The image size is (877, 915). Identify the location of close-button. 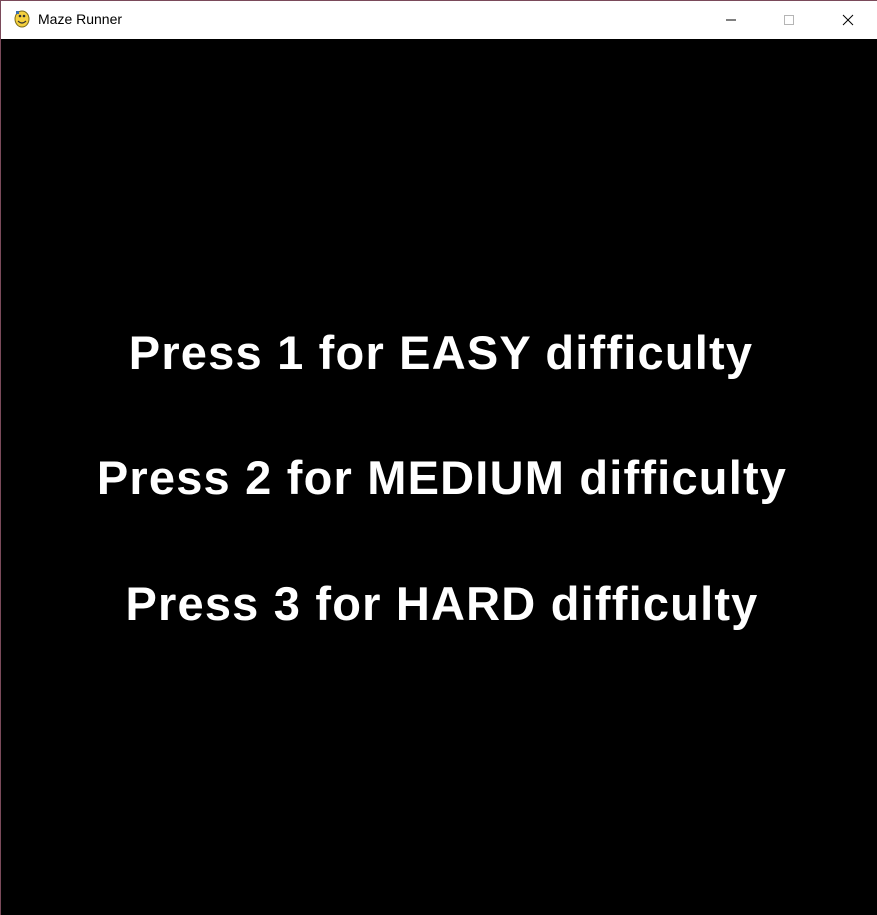
(848, 20).